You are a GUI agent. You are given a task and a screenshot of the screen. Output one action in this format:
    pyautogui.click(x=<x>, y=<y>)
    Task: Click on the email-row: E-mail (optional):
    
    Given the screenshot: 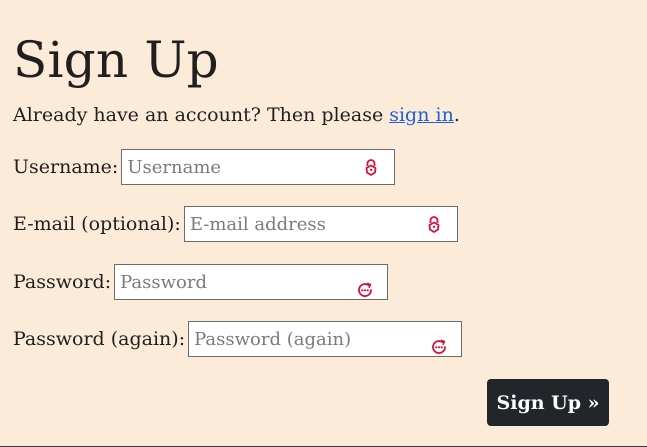 What is the action you would take?
    pyautogui.click(x=235, y=224)
    